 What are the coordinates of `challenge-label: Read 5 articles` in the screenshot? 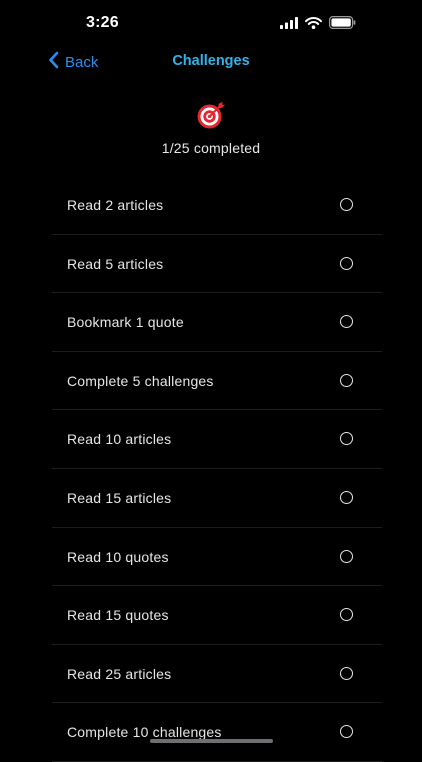 It's located at (115, 263).